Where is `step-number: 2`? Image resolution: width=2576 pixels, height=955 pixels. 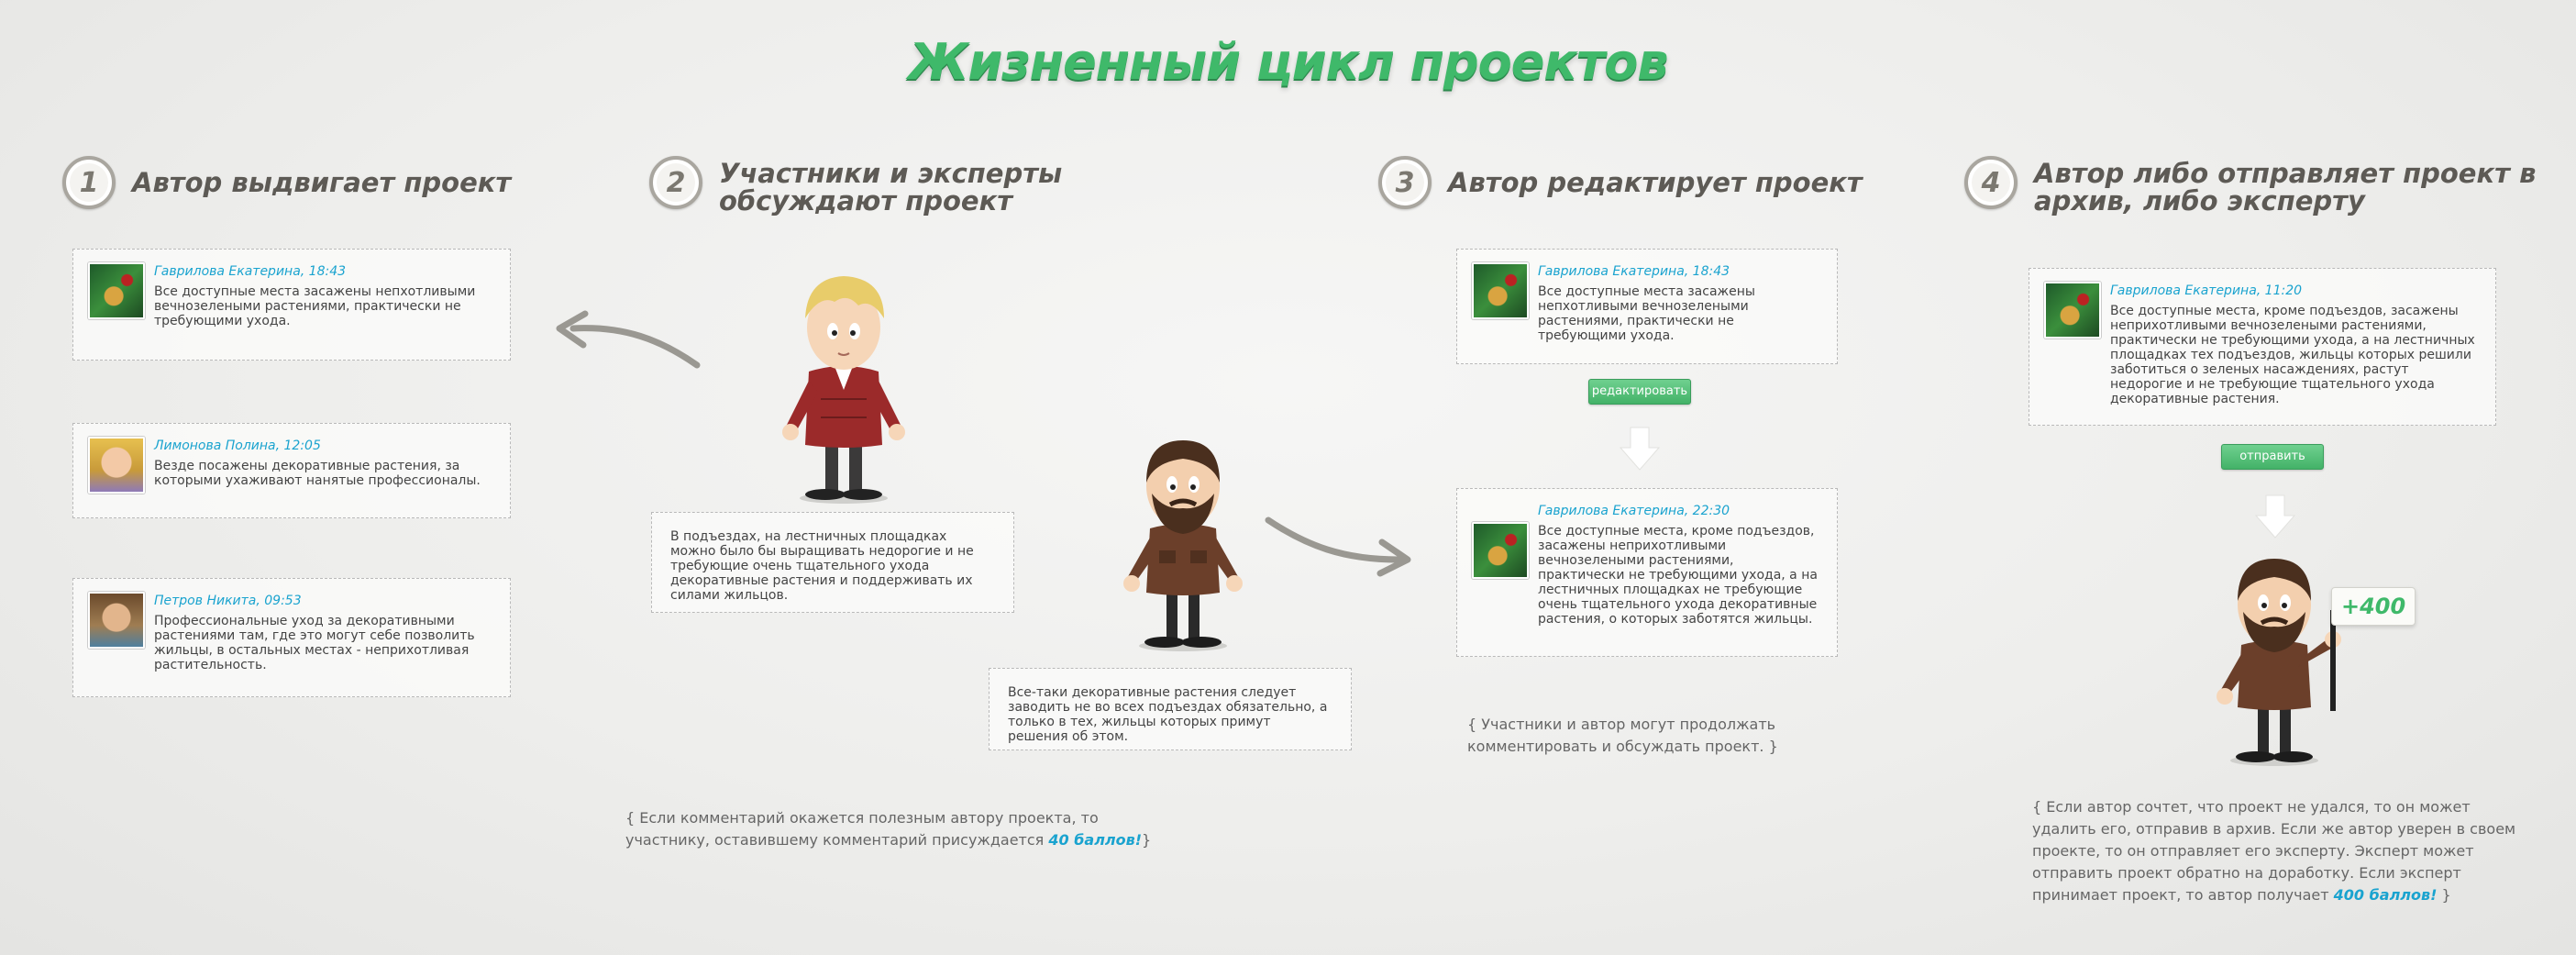
step-number: 2 is located at coordinates (675, 182).